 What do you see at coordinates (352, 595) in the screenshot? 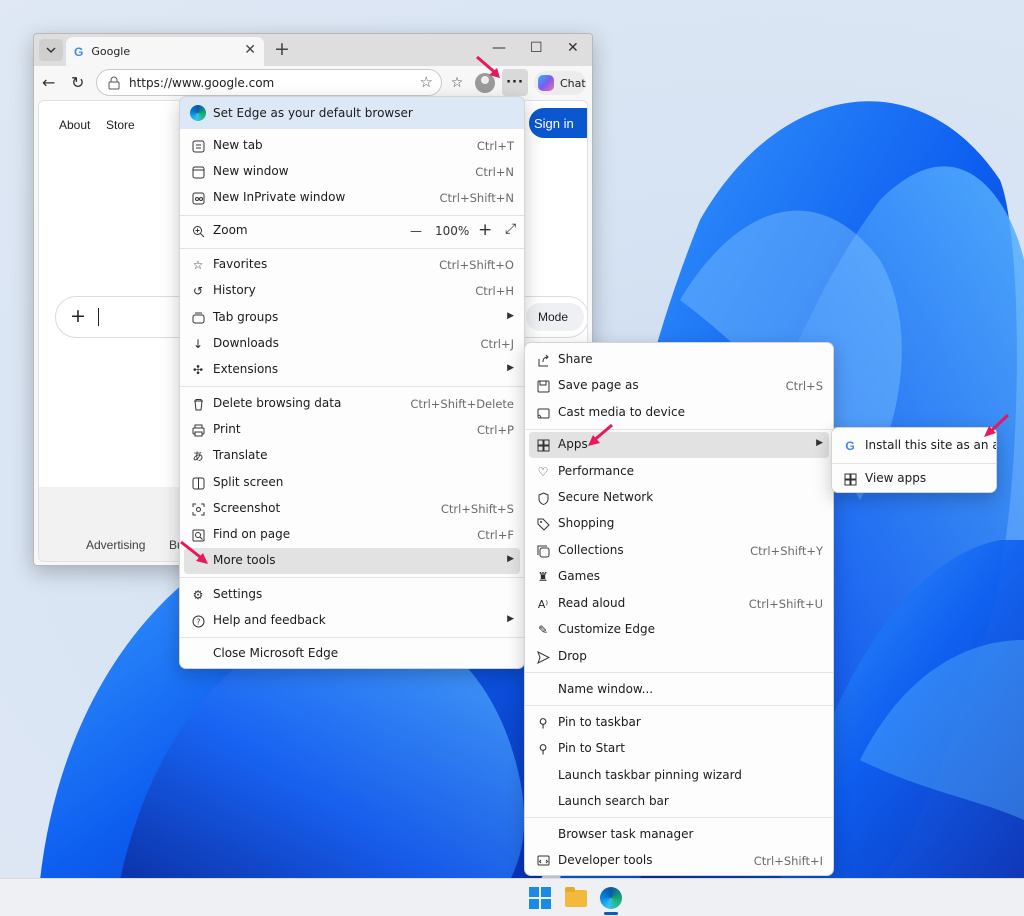
I see `menu-settings: ⚙ Settings` at bounding box center [352, 595].